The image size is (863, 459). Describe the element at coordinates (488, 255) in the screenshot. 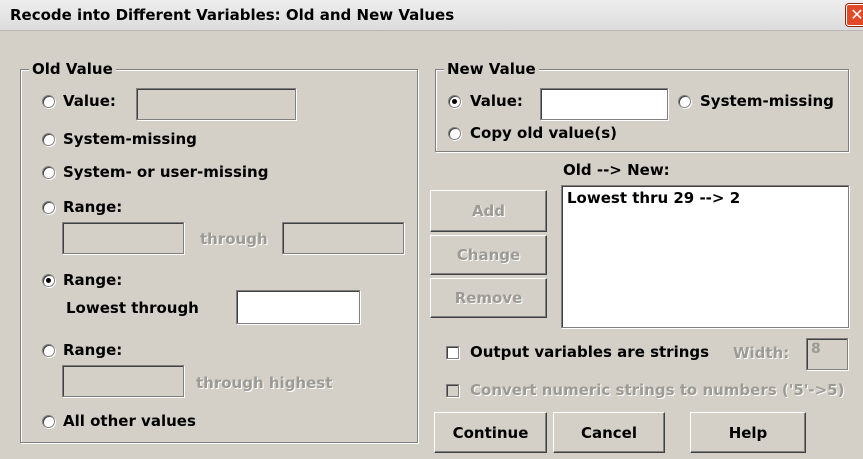

I see `change-button: Change` at that location.